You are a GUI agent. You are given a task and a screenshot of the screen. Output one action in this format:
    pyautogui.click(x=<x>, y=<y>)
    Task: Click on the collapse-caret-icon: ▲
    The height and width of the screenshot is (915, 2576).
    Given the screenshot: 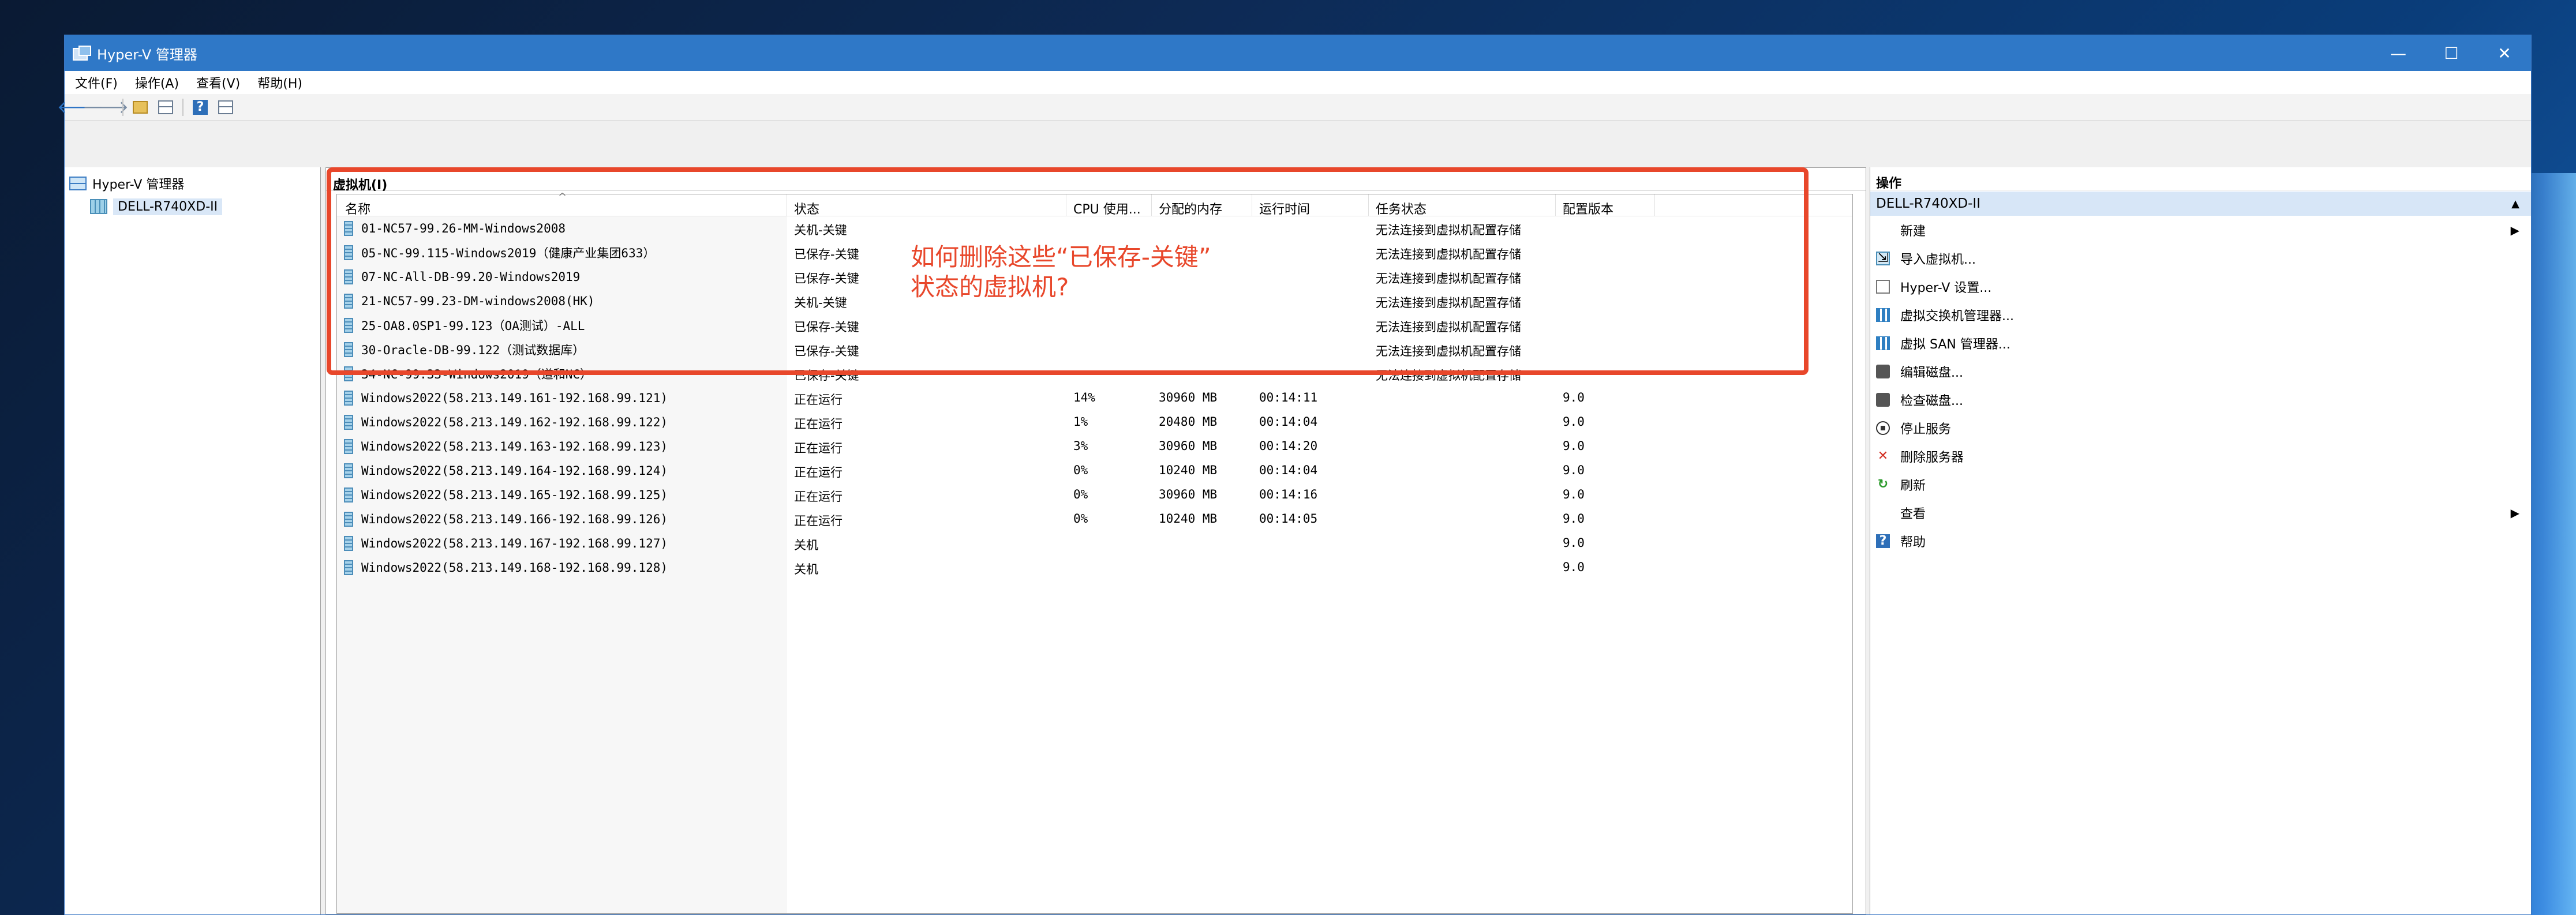 What is the action you would take?
    pyautogui.click(x=2515, y=204)
    